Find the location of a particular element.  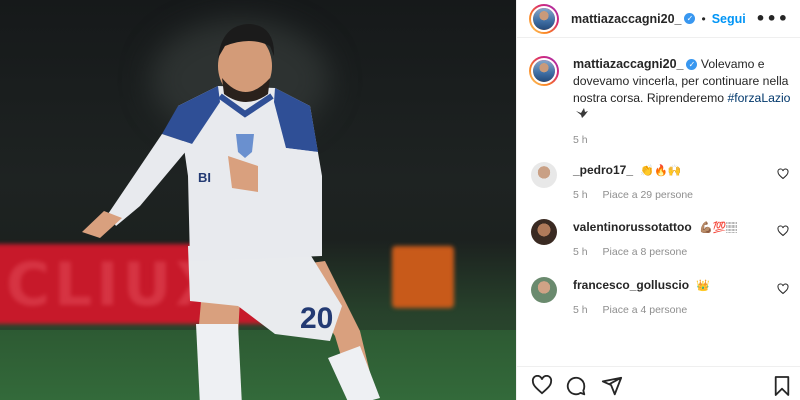

comment-username: _pedro17_ is located at coordinates (603, 170).